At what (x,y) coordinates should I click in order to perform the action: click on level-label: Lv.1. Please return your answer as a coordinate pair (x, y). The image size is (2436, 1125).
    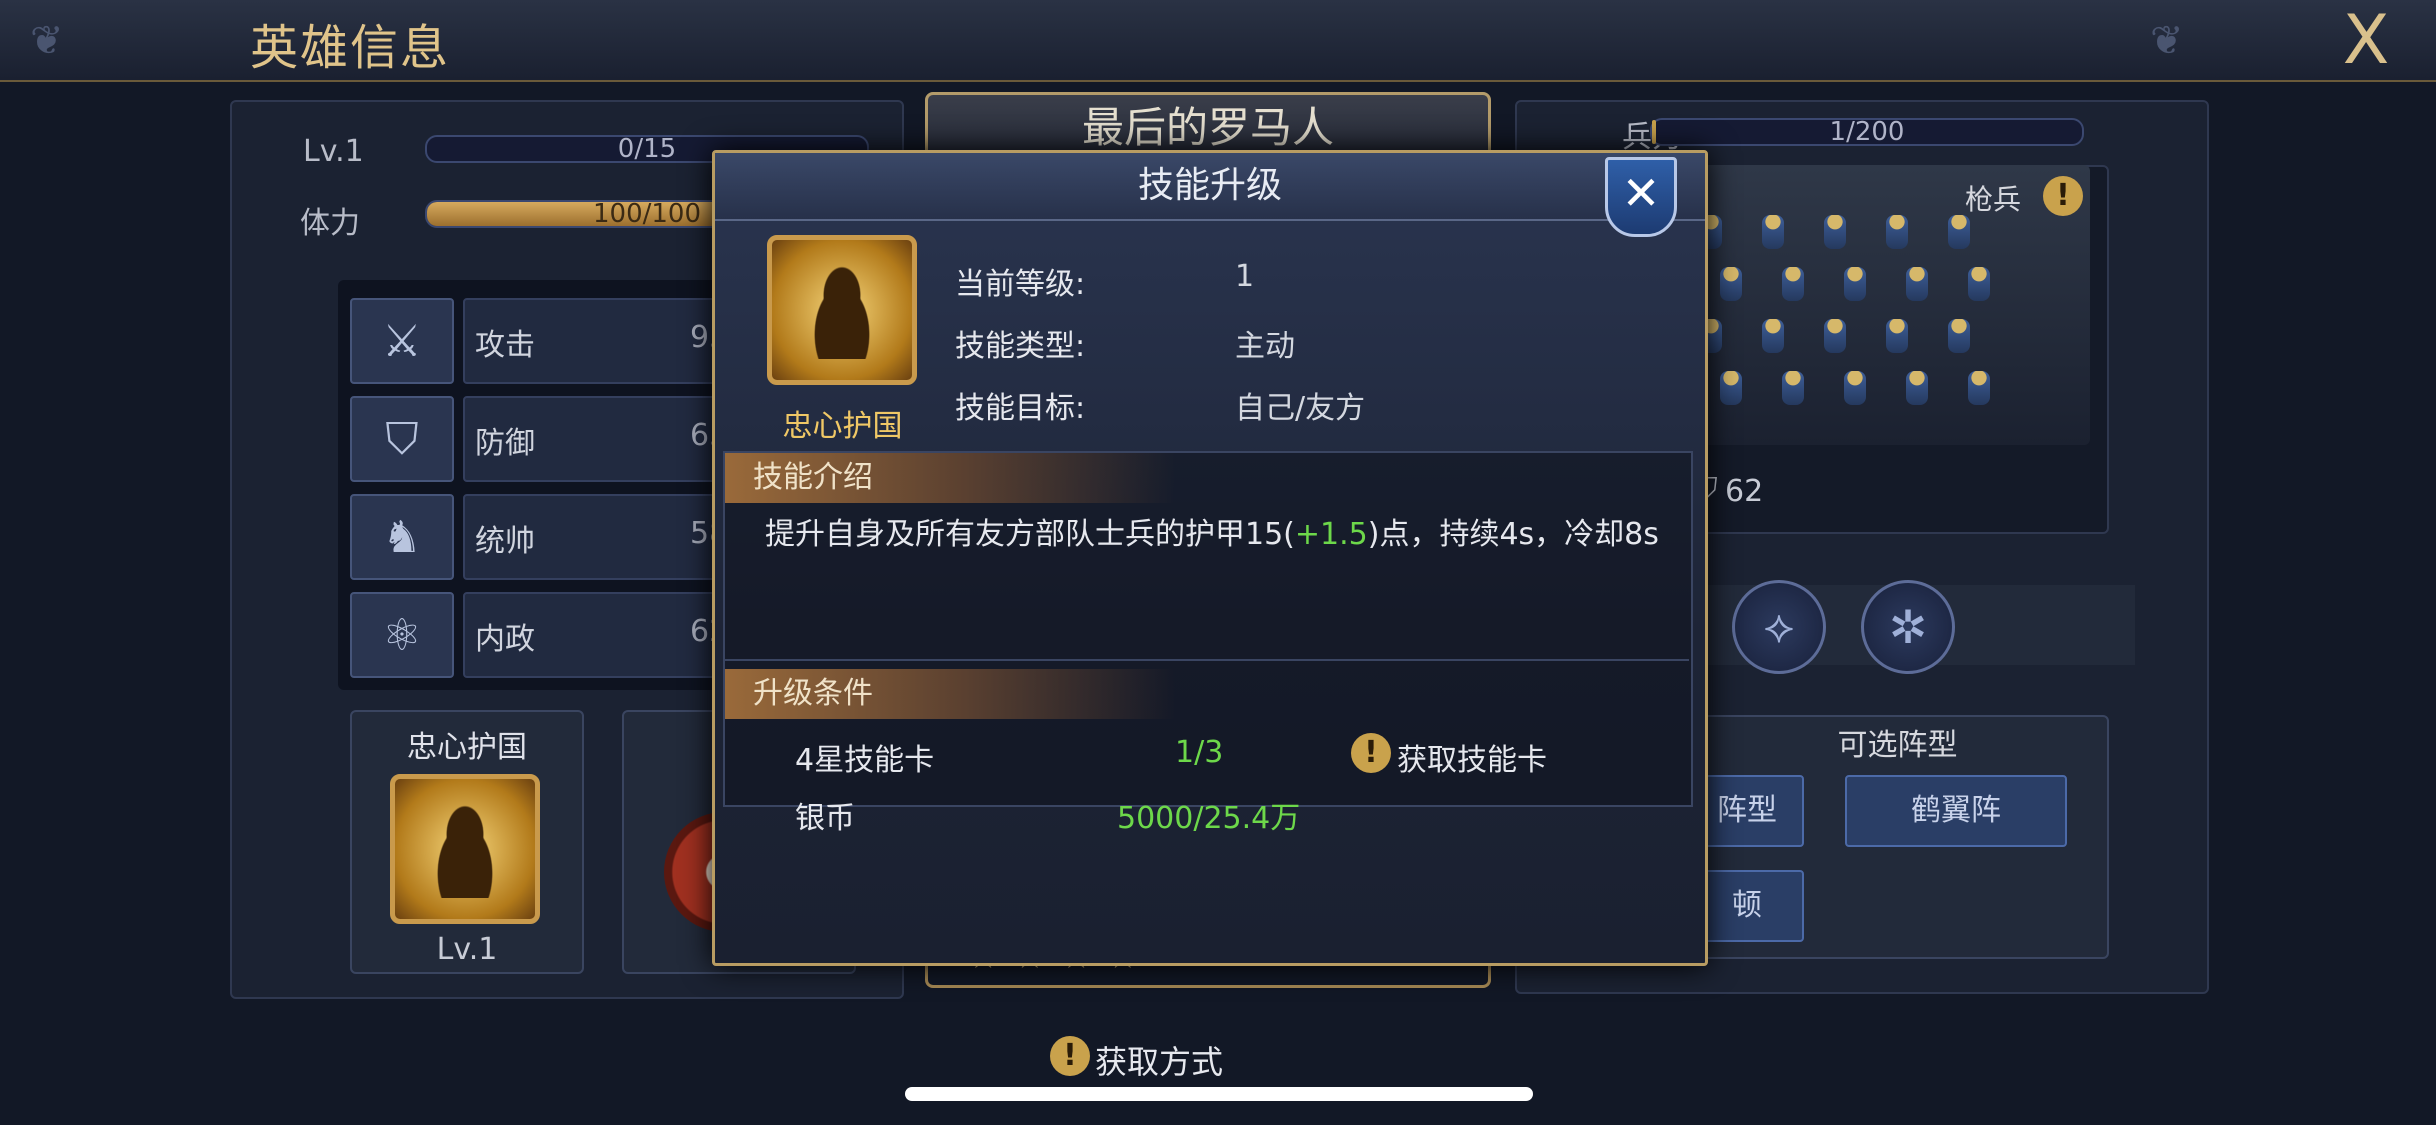
    Looking at the image, I should click on (333, 151).